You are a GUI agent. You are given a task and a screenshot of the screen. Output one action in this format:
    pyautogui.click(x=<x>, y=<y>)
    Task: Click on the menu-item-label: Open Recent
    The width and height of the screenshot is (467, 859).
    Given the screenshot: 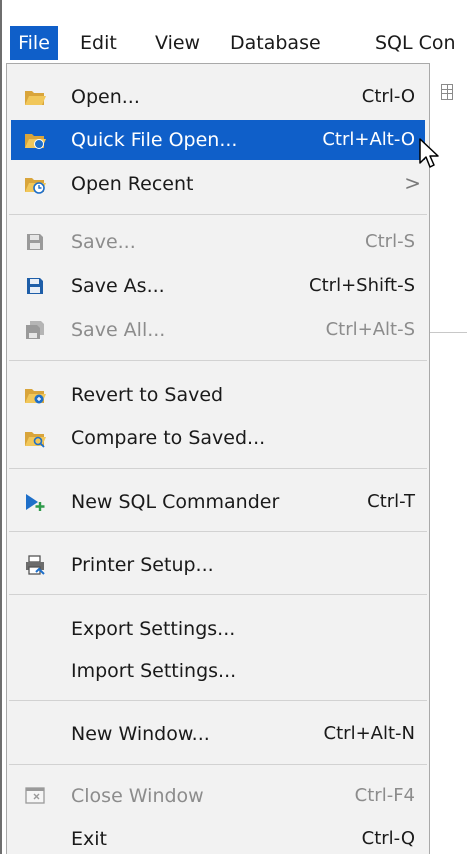 What is the action you would take?
    pyautogui.click(x=132, y=184)
    